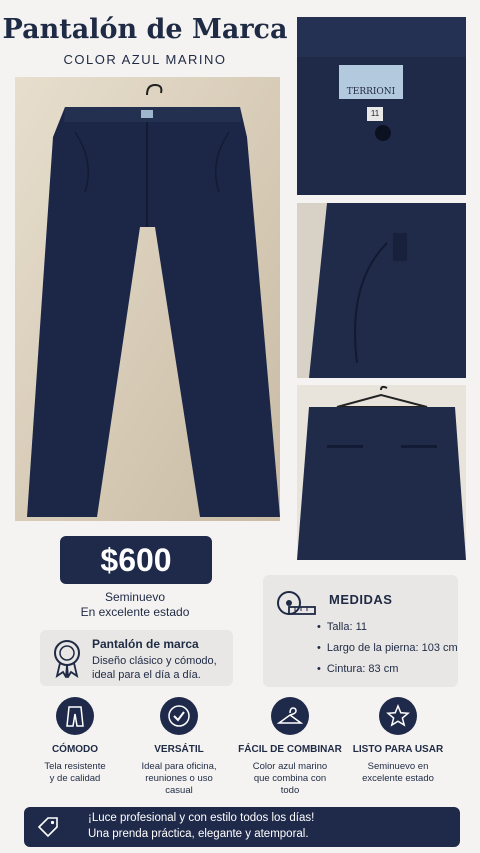  I want to click on product-card-text-1: Diseño clásico y cómodo,, so click(154, 661).